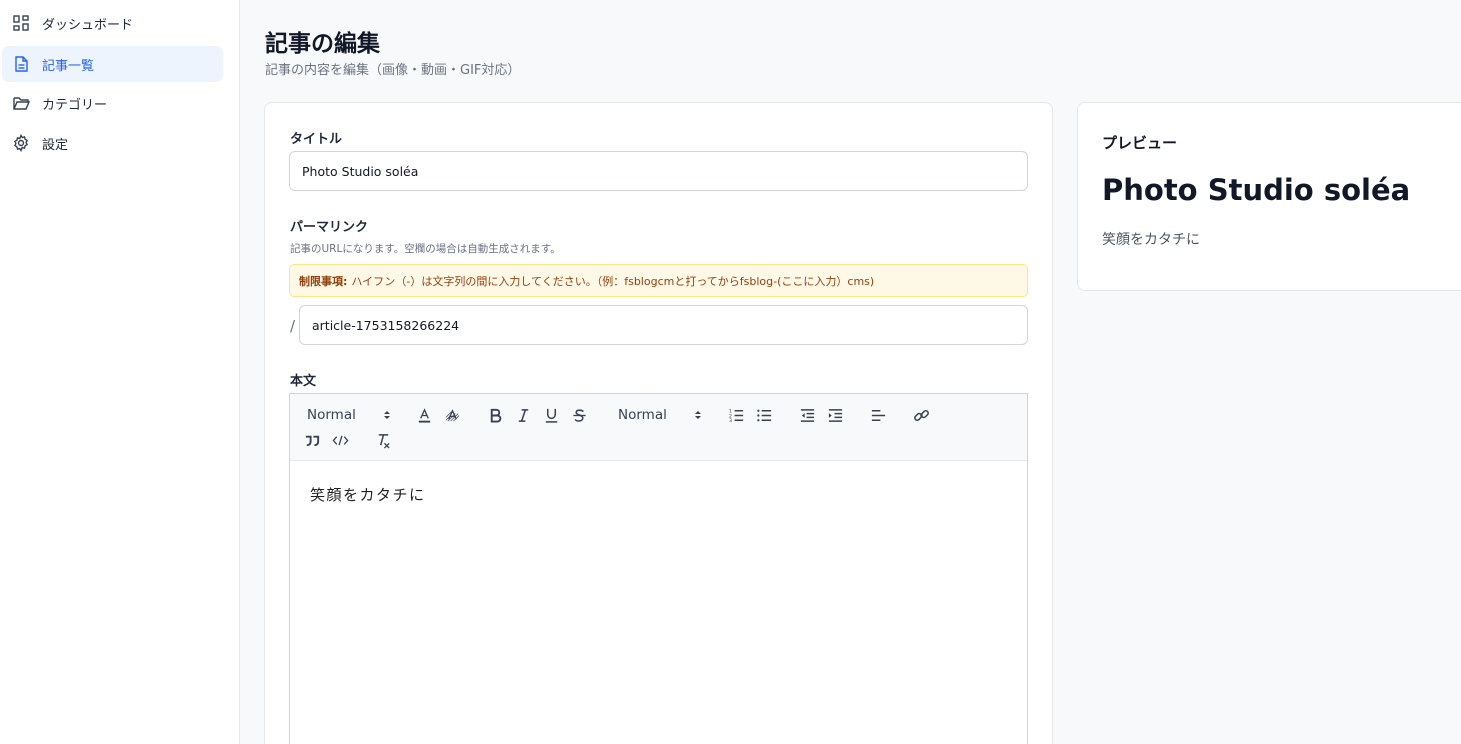 Image resolution: width=1461 pixels, height=744 pixels. What do you see at coordinates (68, 66) in the screenshot?
I see `sidebar-item-label: 記事一覧` at bounding box center [68, 66].